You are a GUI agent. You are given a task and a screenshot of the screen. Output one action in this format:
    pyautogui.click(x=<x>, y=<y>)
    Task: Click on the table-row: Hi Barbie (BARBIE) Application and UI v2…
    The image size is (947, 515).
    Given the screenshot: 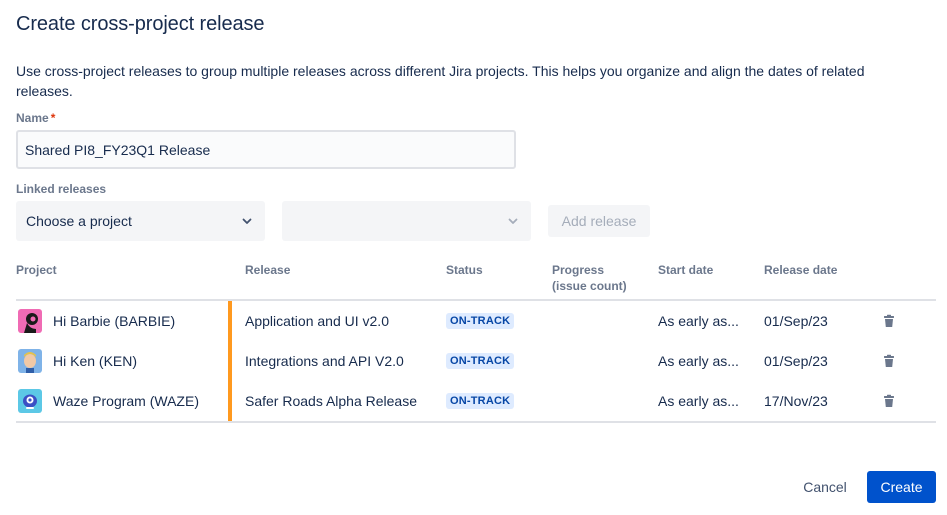 What is the action you would take?
    pyautogui.click(x=476, y=321)
    